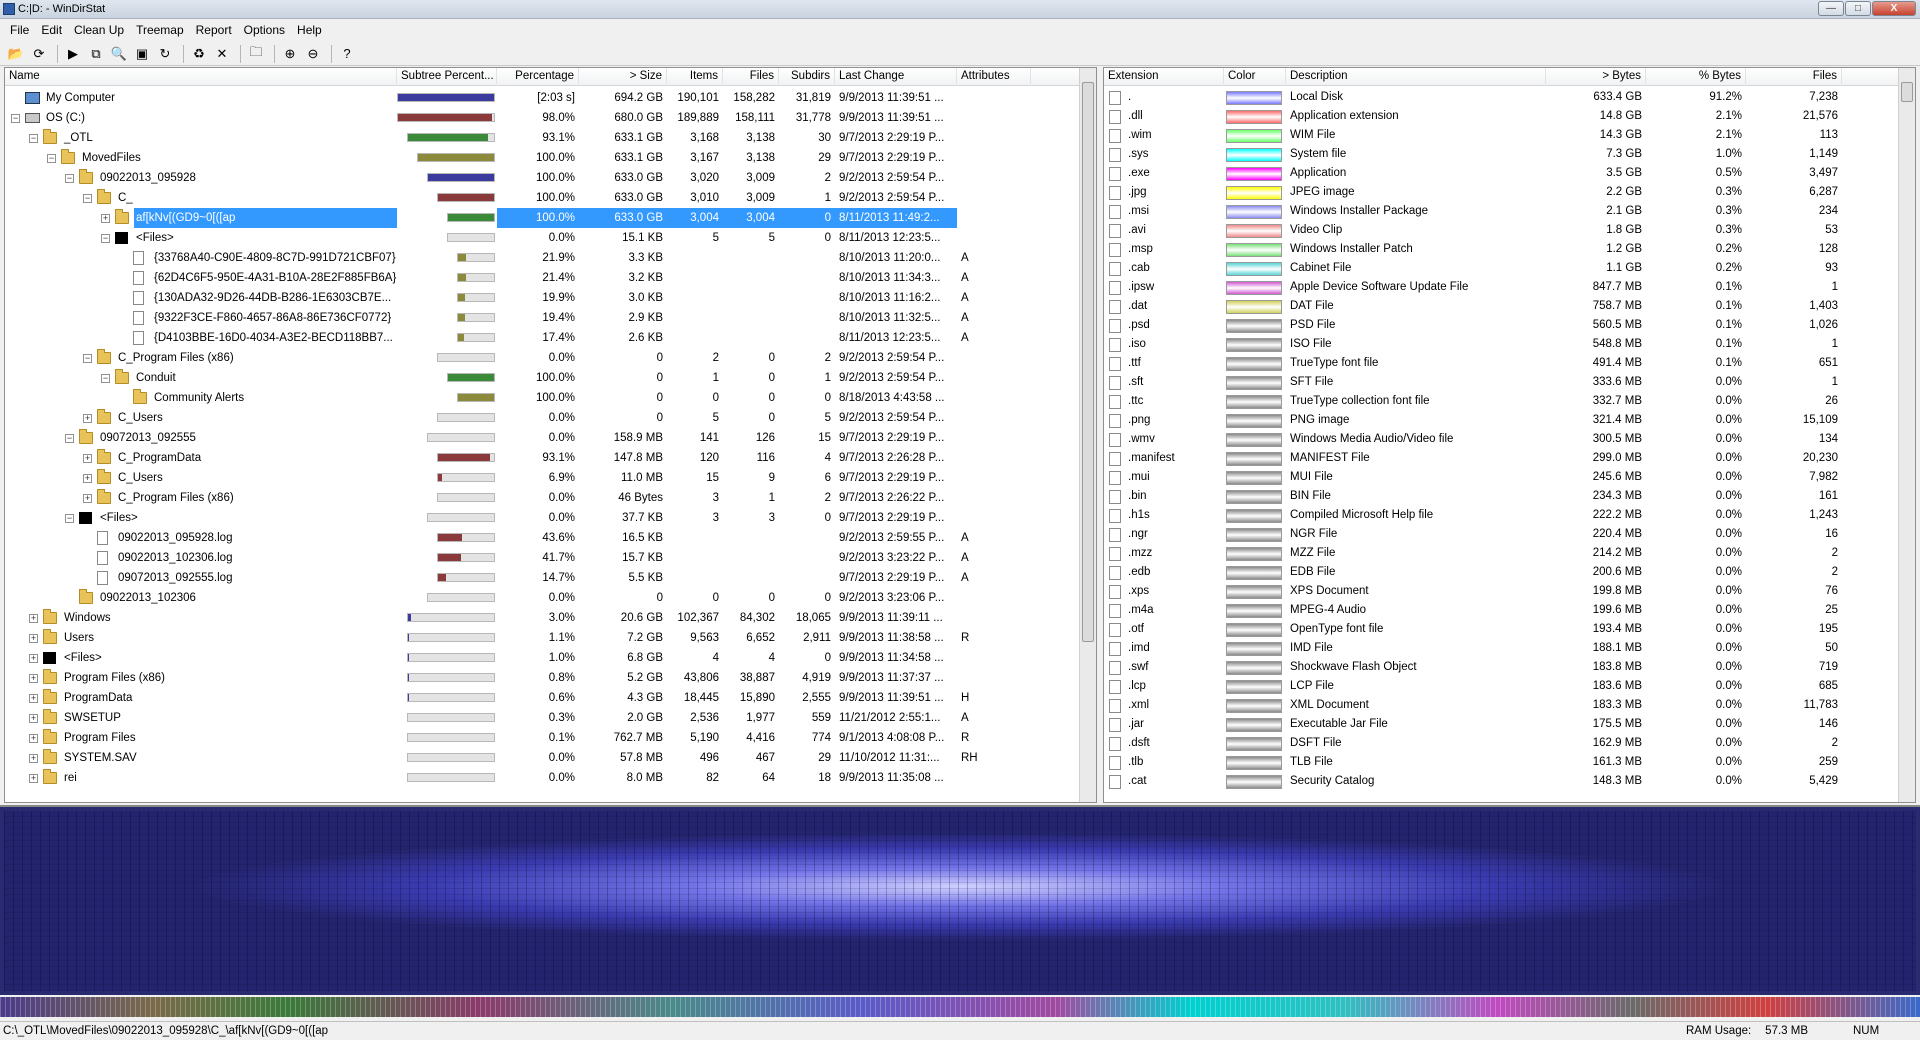  What do you see at coordinates (994, 77) in the screenshot?
I see `col-attributes-header: Attributes` at bounding box center [994, 77].